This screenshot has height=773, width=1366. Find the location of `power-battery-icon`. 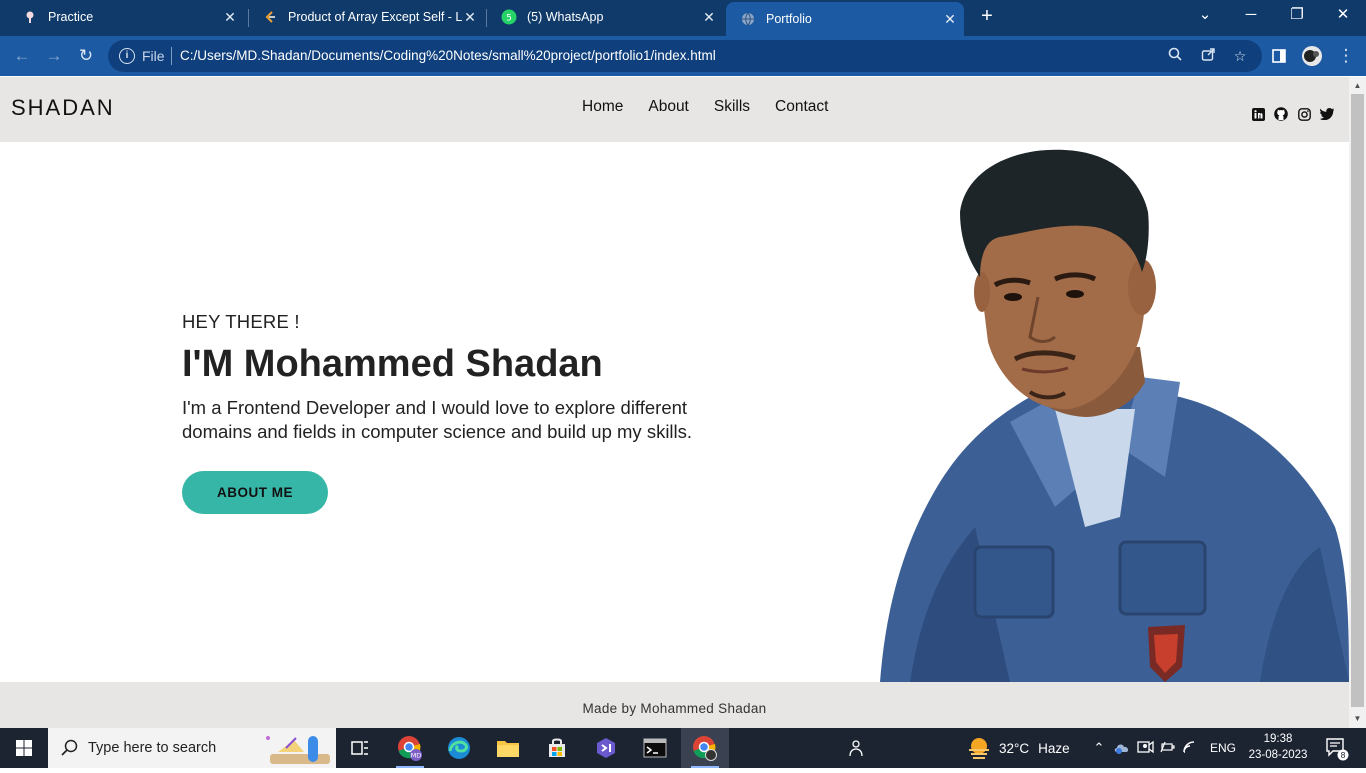

power-battery-icon is located at coordinates (1168, 748).